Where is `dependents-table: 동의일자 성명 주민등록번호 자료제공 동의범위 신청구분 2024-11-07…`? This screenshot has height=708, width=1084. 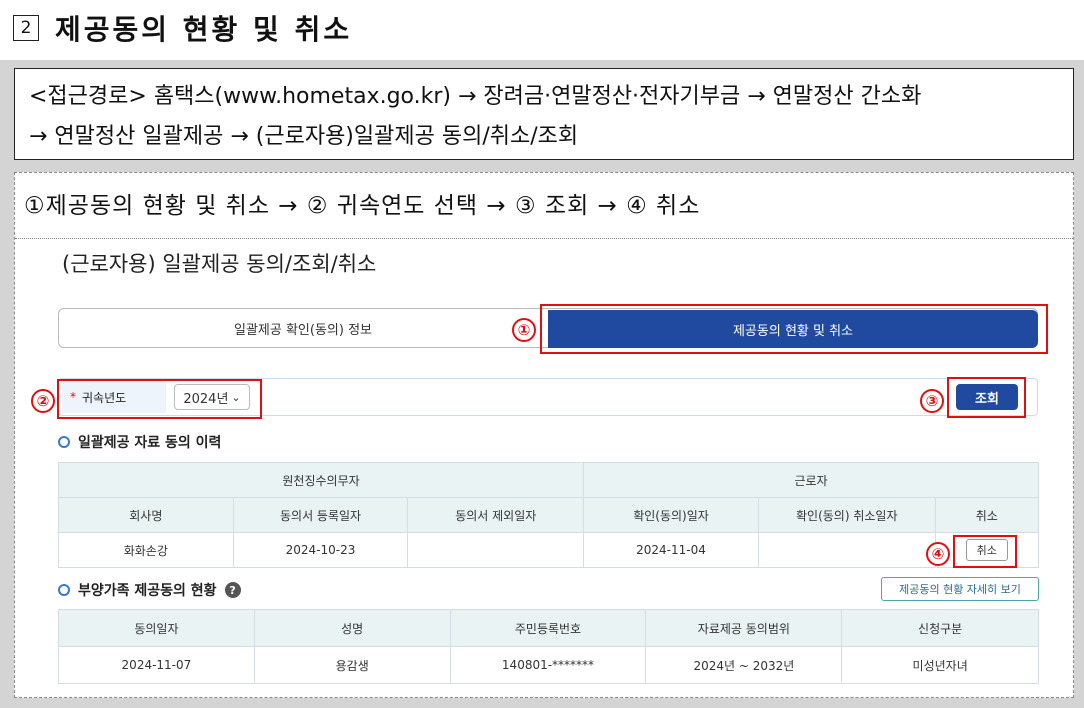
dependents-table: 동의일자 성명 주민등록번호 자료제공 동의범위 신청구분 2024-11-07… is located at coordinates (548, 646).